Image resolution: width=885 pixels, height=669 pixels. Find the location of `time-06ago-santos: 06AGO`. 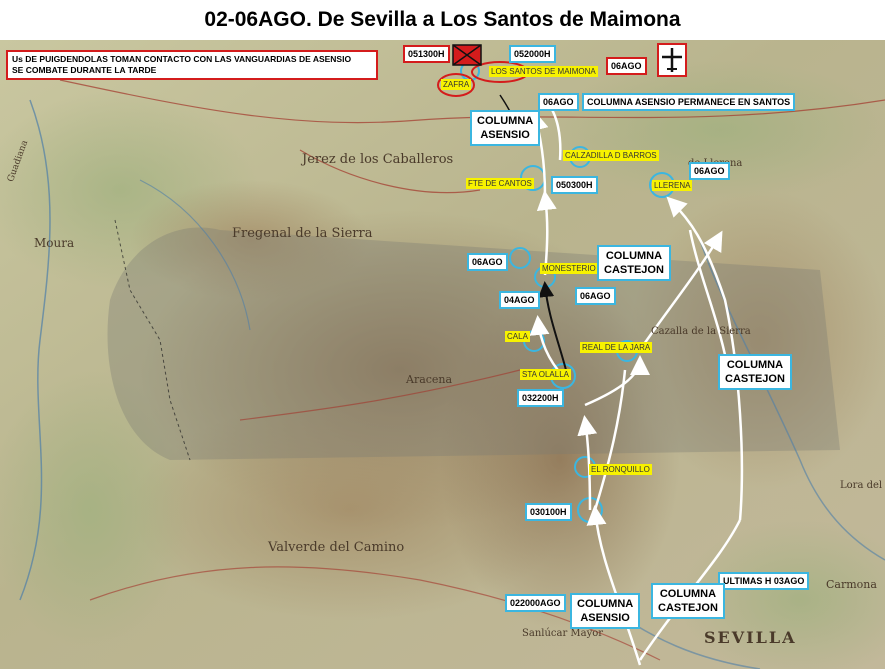

time-06ago-santos: 06AGO is located at coordinates (558, 102).